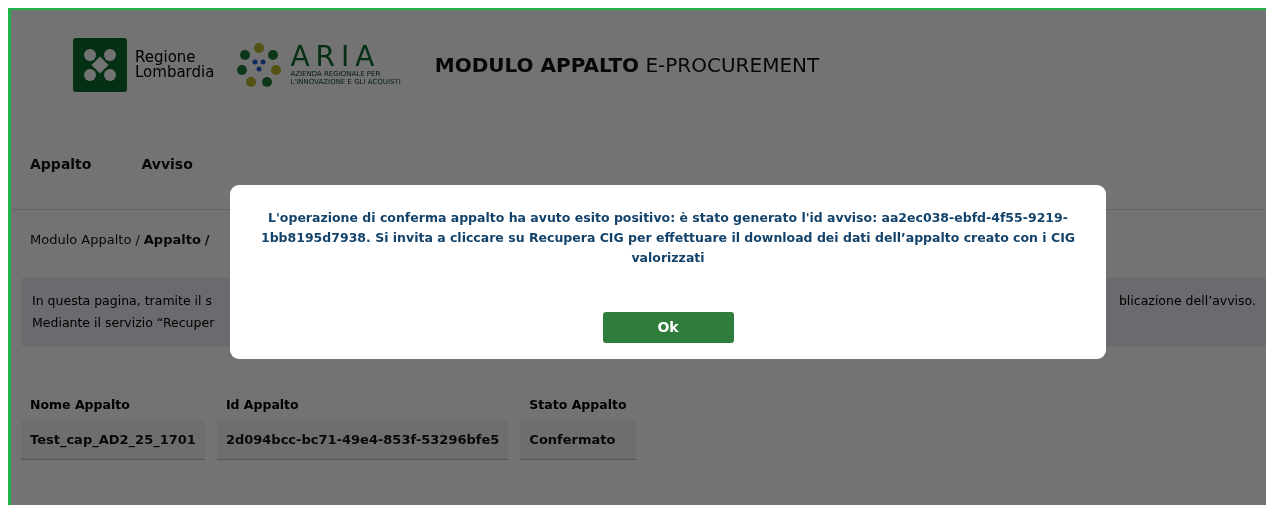 This screenshot has width=1266, height=505. What do you see at coordinates (1187, 301) in the screenshot?
I see `info-text: blicazione dell’avviso.` at bounding box center [1187, 301].